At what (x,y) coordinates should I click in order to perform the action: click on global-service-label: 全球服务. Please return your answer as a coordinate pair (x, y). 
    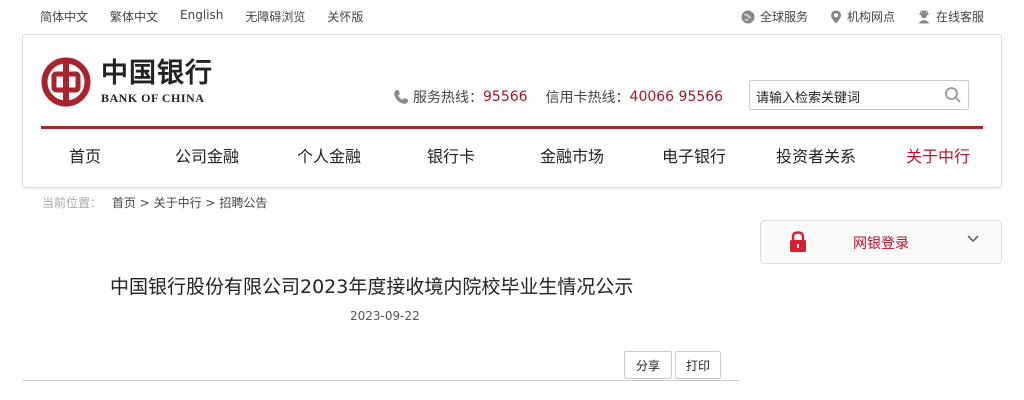
    Looking at the image, I should click on (783, 17).